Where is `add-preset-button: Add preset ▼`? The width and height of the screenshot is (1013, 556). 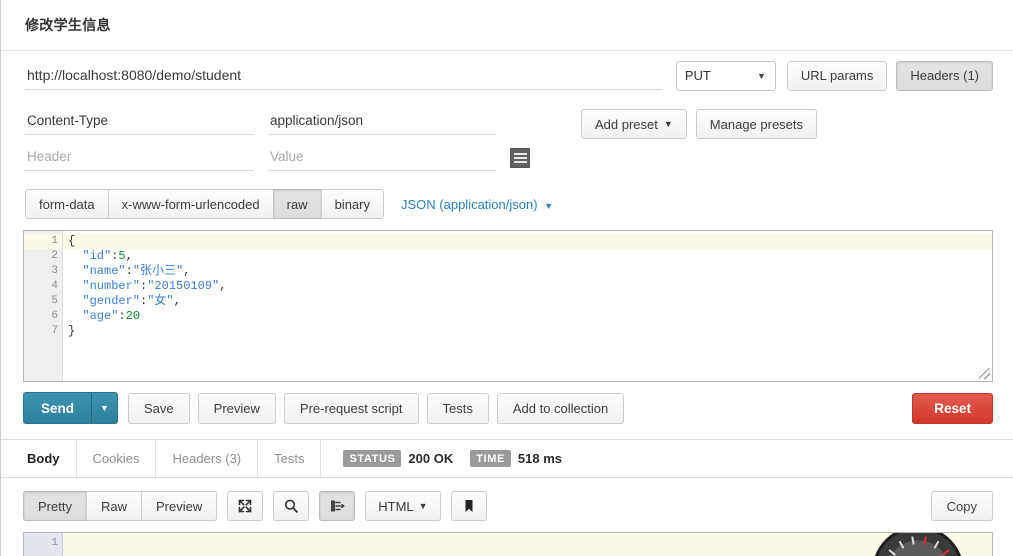 add-preset-button: Add preset ▼ is located at coordinates (634, 124).